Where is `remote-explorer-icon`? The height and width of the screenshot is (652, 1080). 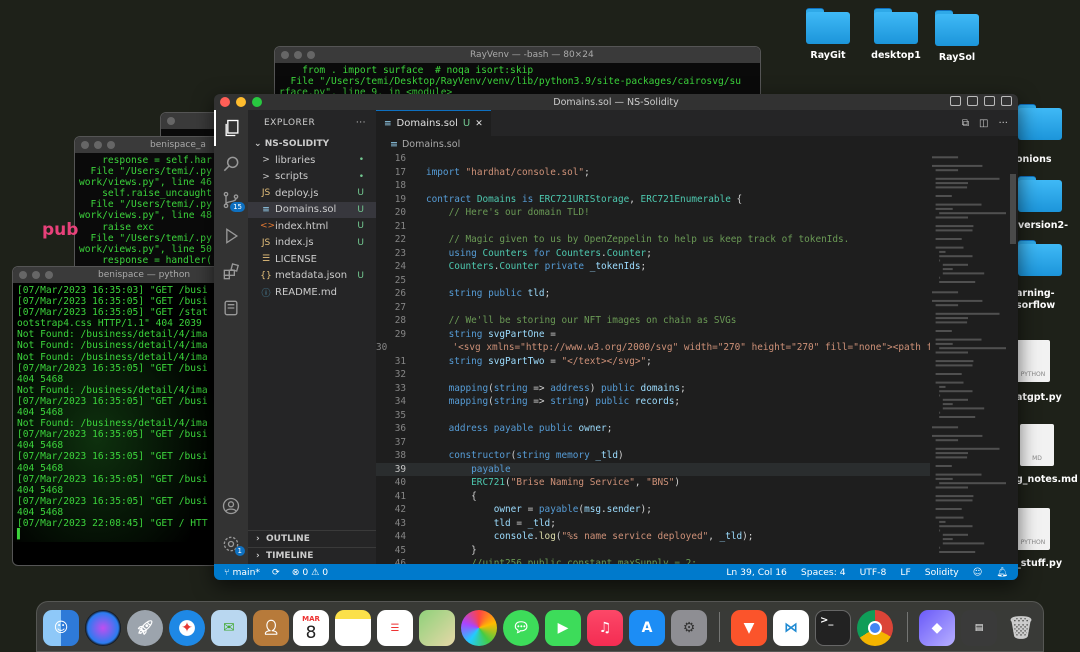
remote-explorer-icon is located at coordinates (231, 308).